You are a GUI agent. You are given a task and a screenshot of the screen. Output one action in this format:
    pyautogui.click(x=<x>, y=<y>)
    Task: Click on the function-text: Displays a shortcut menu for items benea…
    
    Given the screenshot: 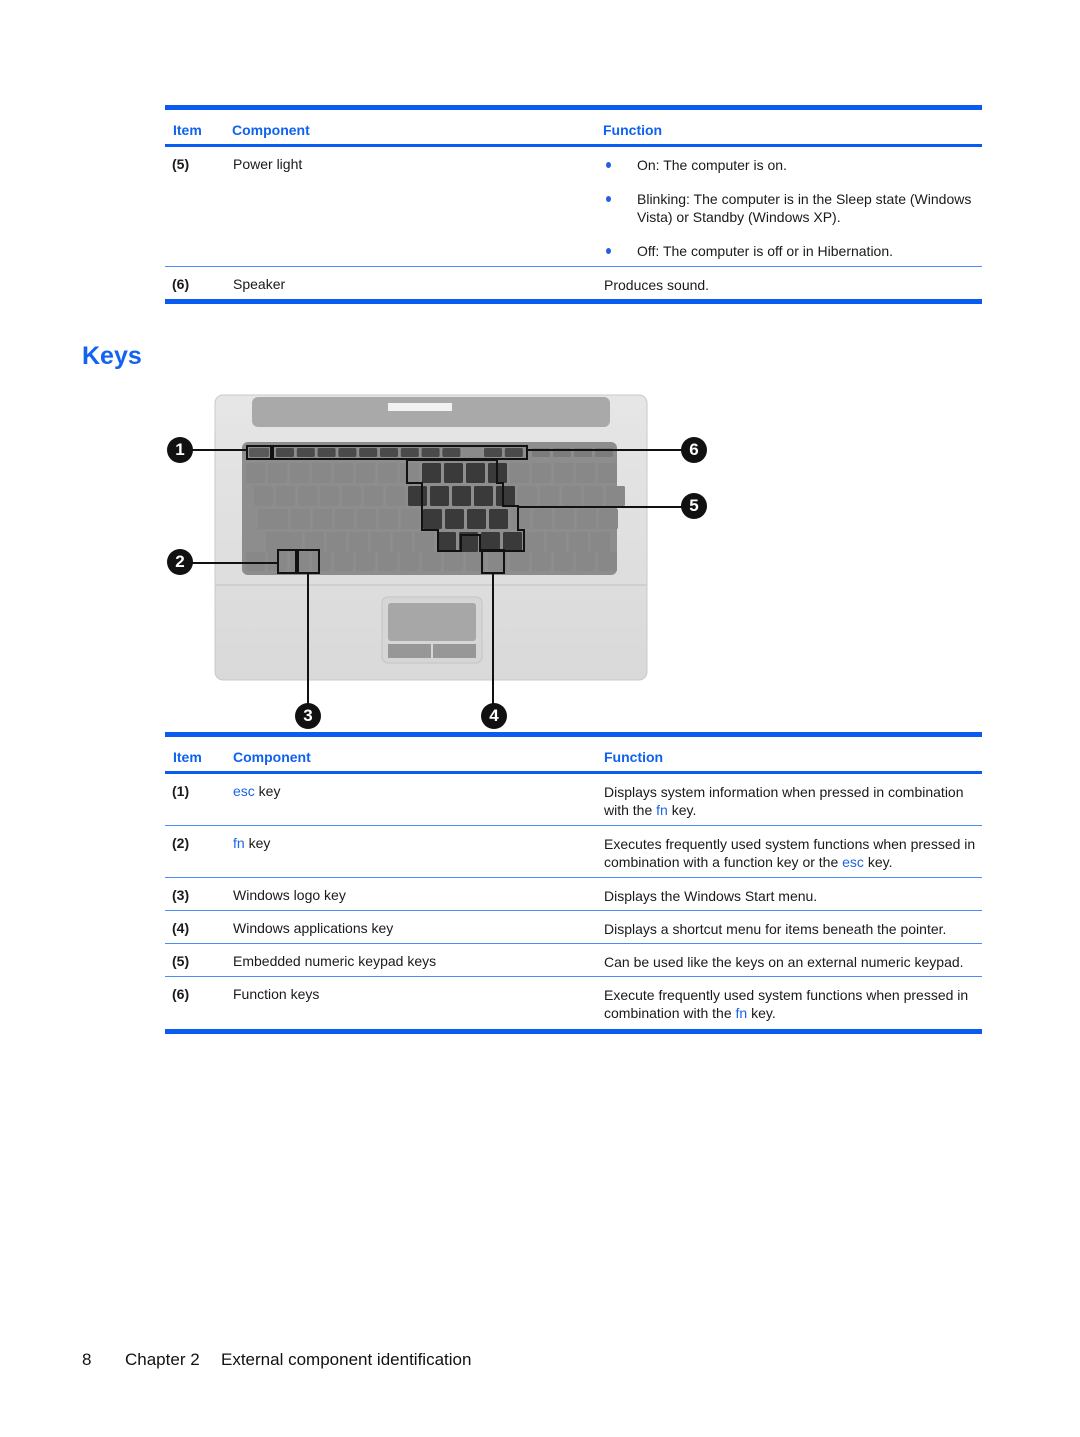 What is the action you would take?
    pyautogui.click(x=775, y=929)
    